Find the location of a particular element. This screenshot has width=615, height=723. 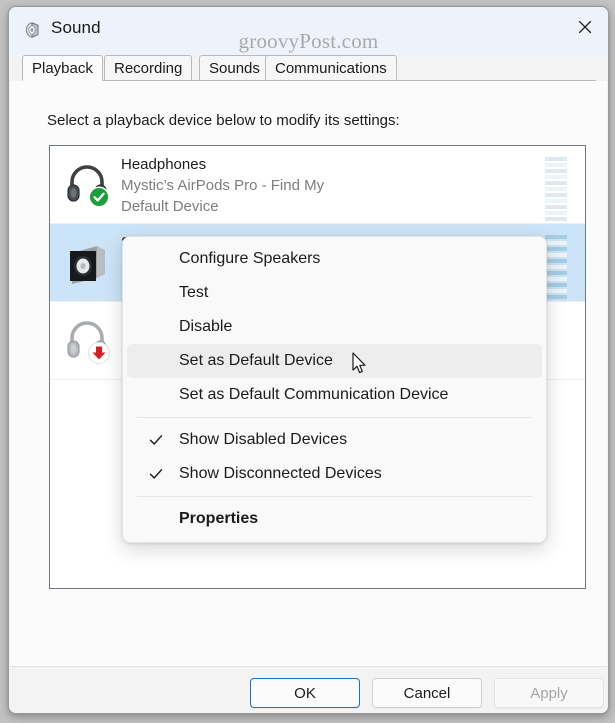

apply-button: Apply is located at coordinates (549, 693).